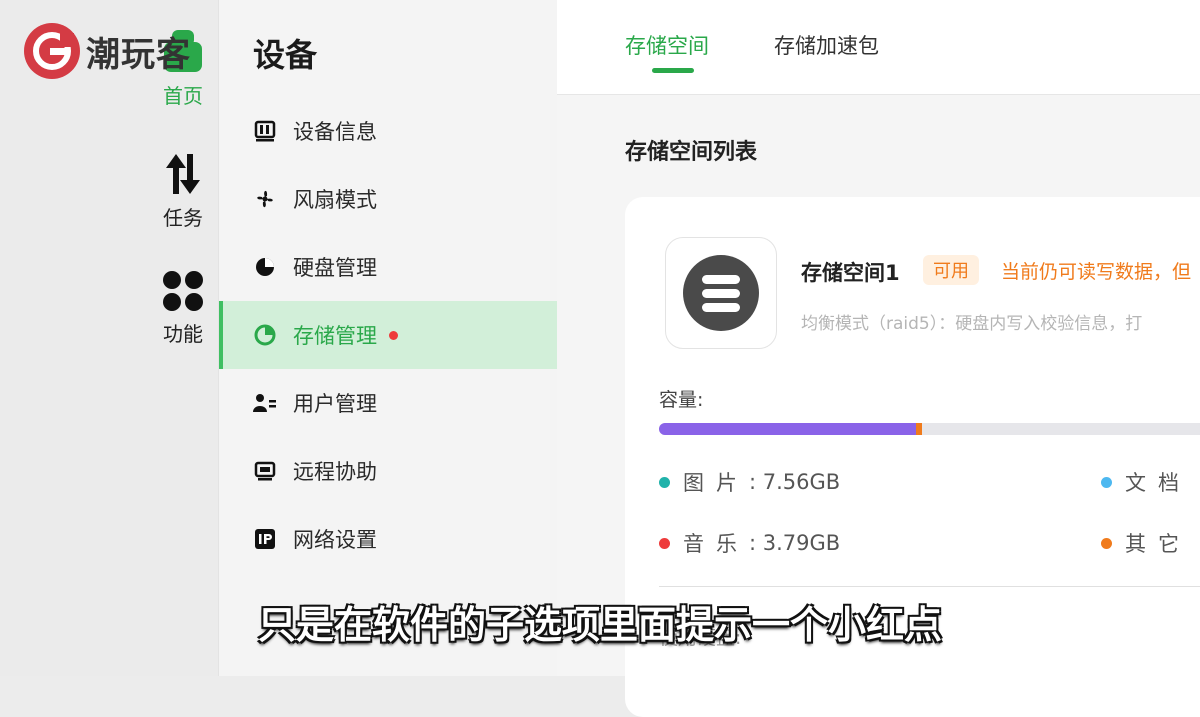 The height and width of the screenshot is (717, 1200). What do you see at coordinates (972, 324) in the screenshot?
I see `raid-mode: 均衡模式（raid5）：硬盘内写入校验信息，打` at bounding box center [972, 324].